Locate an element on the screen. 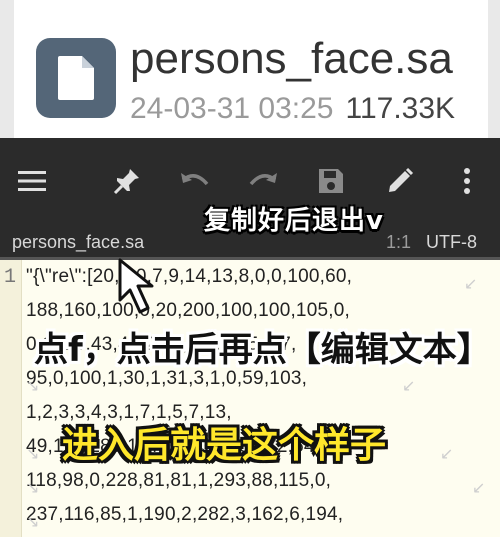 This screenshot has height=537, width=500. line-number: 1 is located at coordinates (10, 277).